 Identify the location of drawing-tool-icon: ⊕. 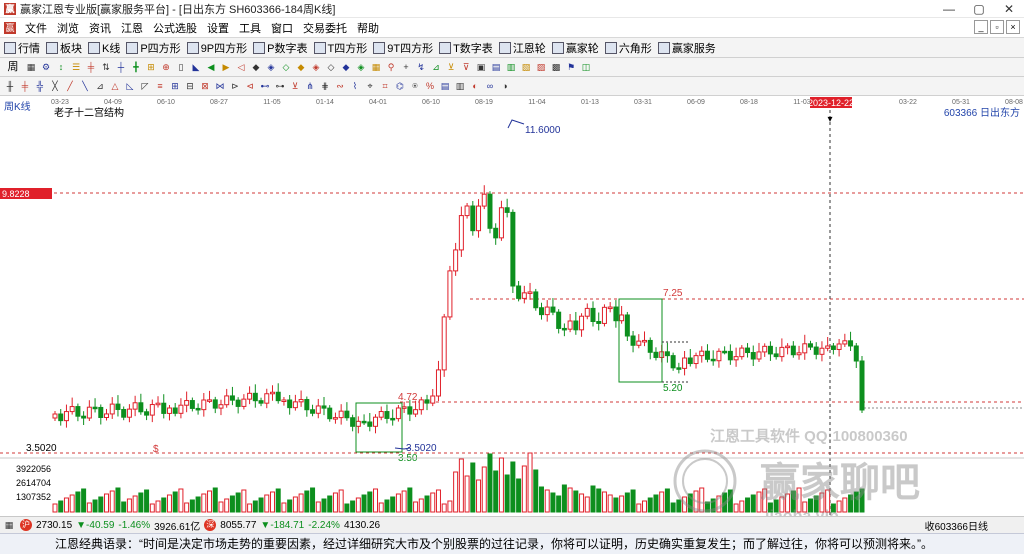
(166, 67).